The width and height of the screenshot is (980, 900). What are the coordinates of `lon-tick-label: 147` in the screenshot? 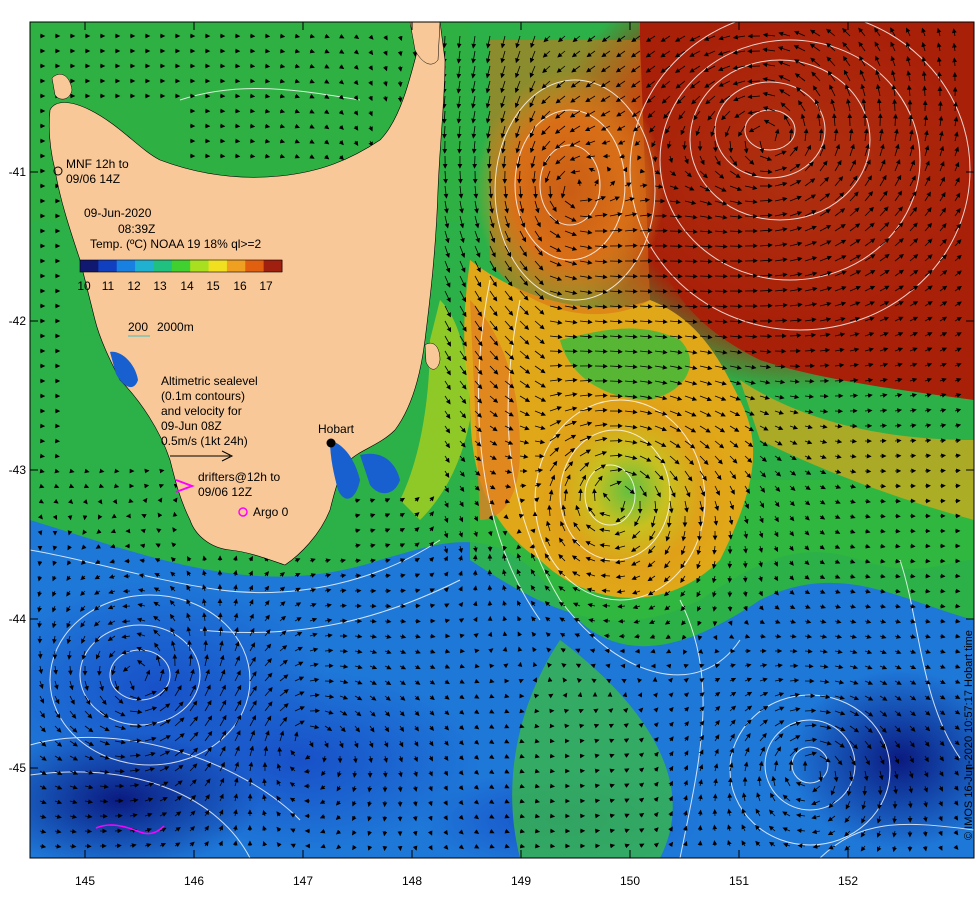 It's located at (303, 881).